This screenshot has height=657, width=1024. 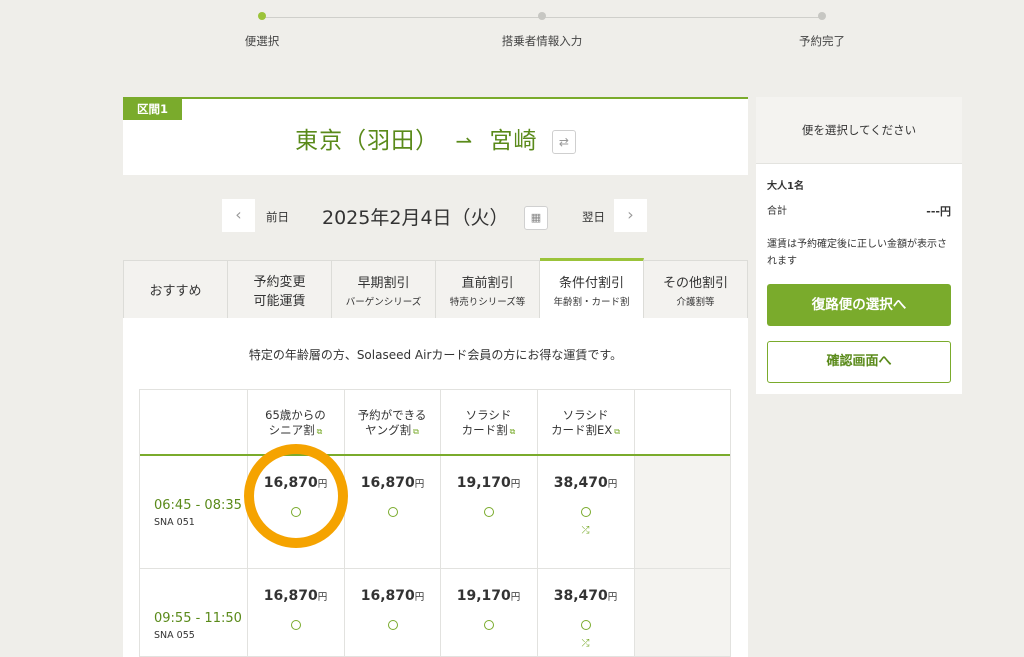 I want to click on confirm-screen-button: 確認画面へ, so click(x=859, y=362).